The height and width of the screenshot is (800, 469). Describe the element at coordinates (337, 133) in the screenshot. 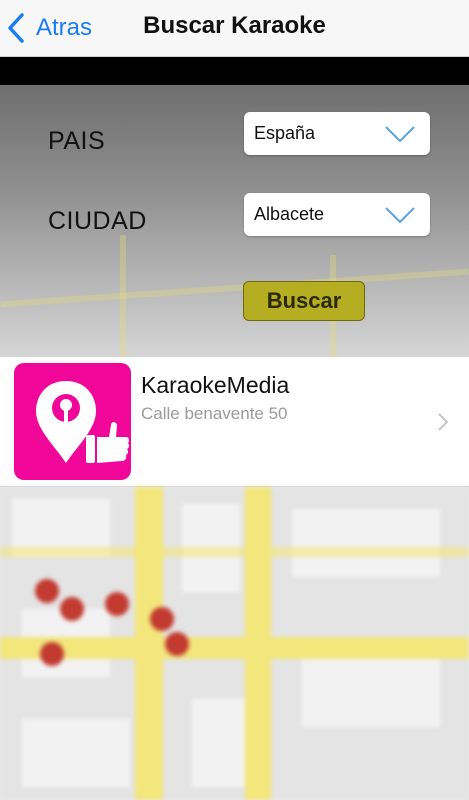

I see `country-select: España` at that location.